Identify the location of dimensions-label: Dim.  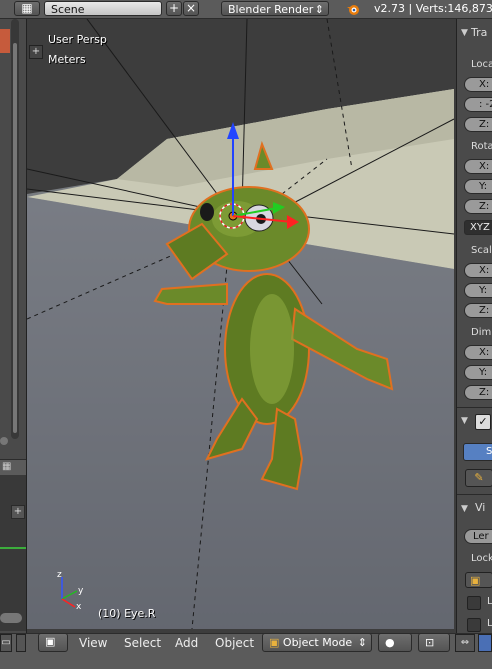
(481, 332).